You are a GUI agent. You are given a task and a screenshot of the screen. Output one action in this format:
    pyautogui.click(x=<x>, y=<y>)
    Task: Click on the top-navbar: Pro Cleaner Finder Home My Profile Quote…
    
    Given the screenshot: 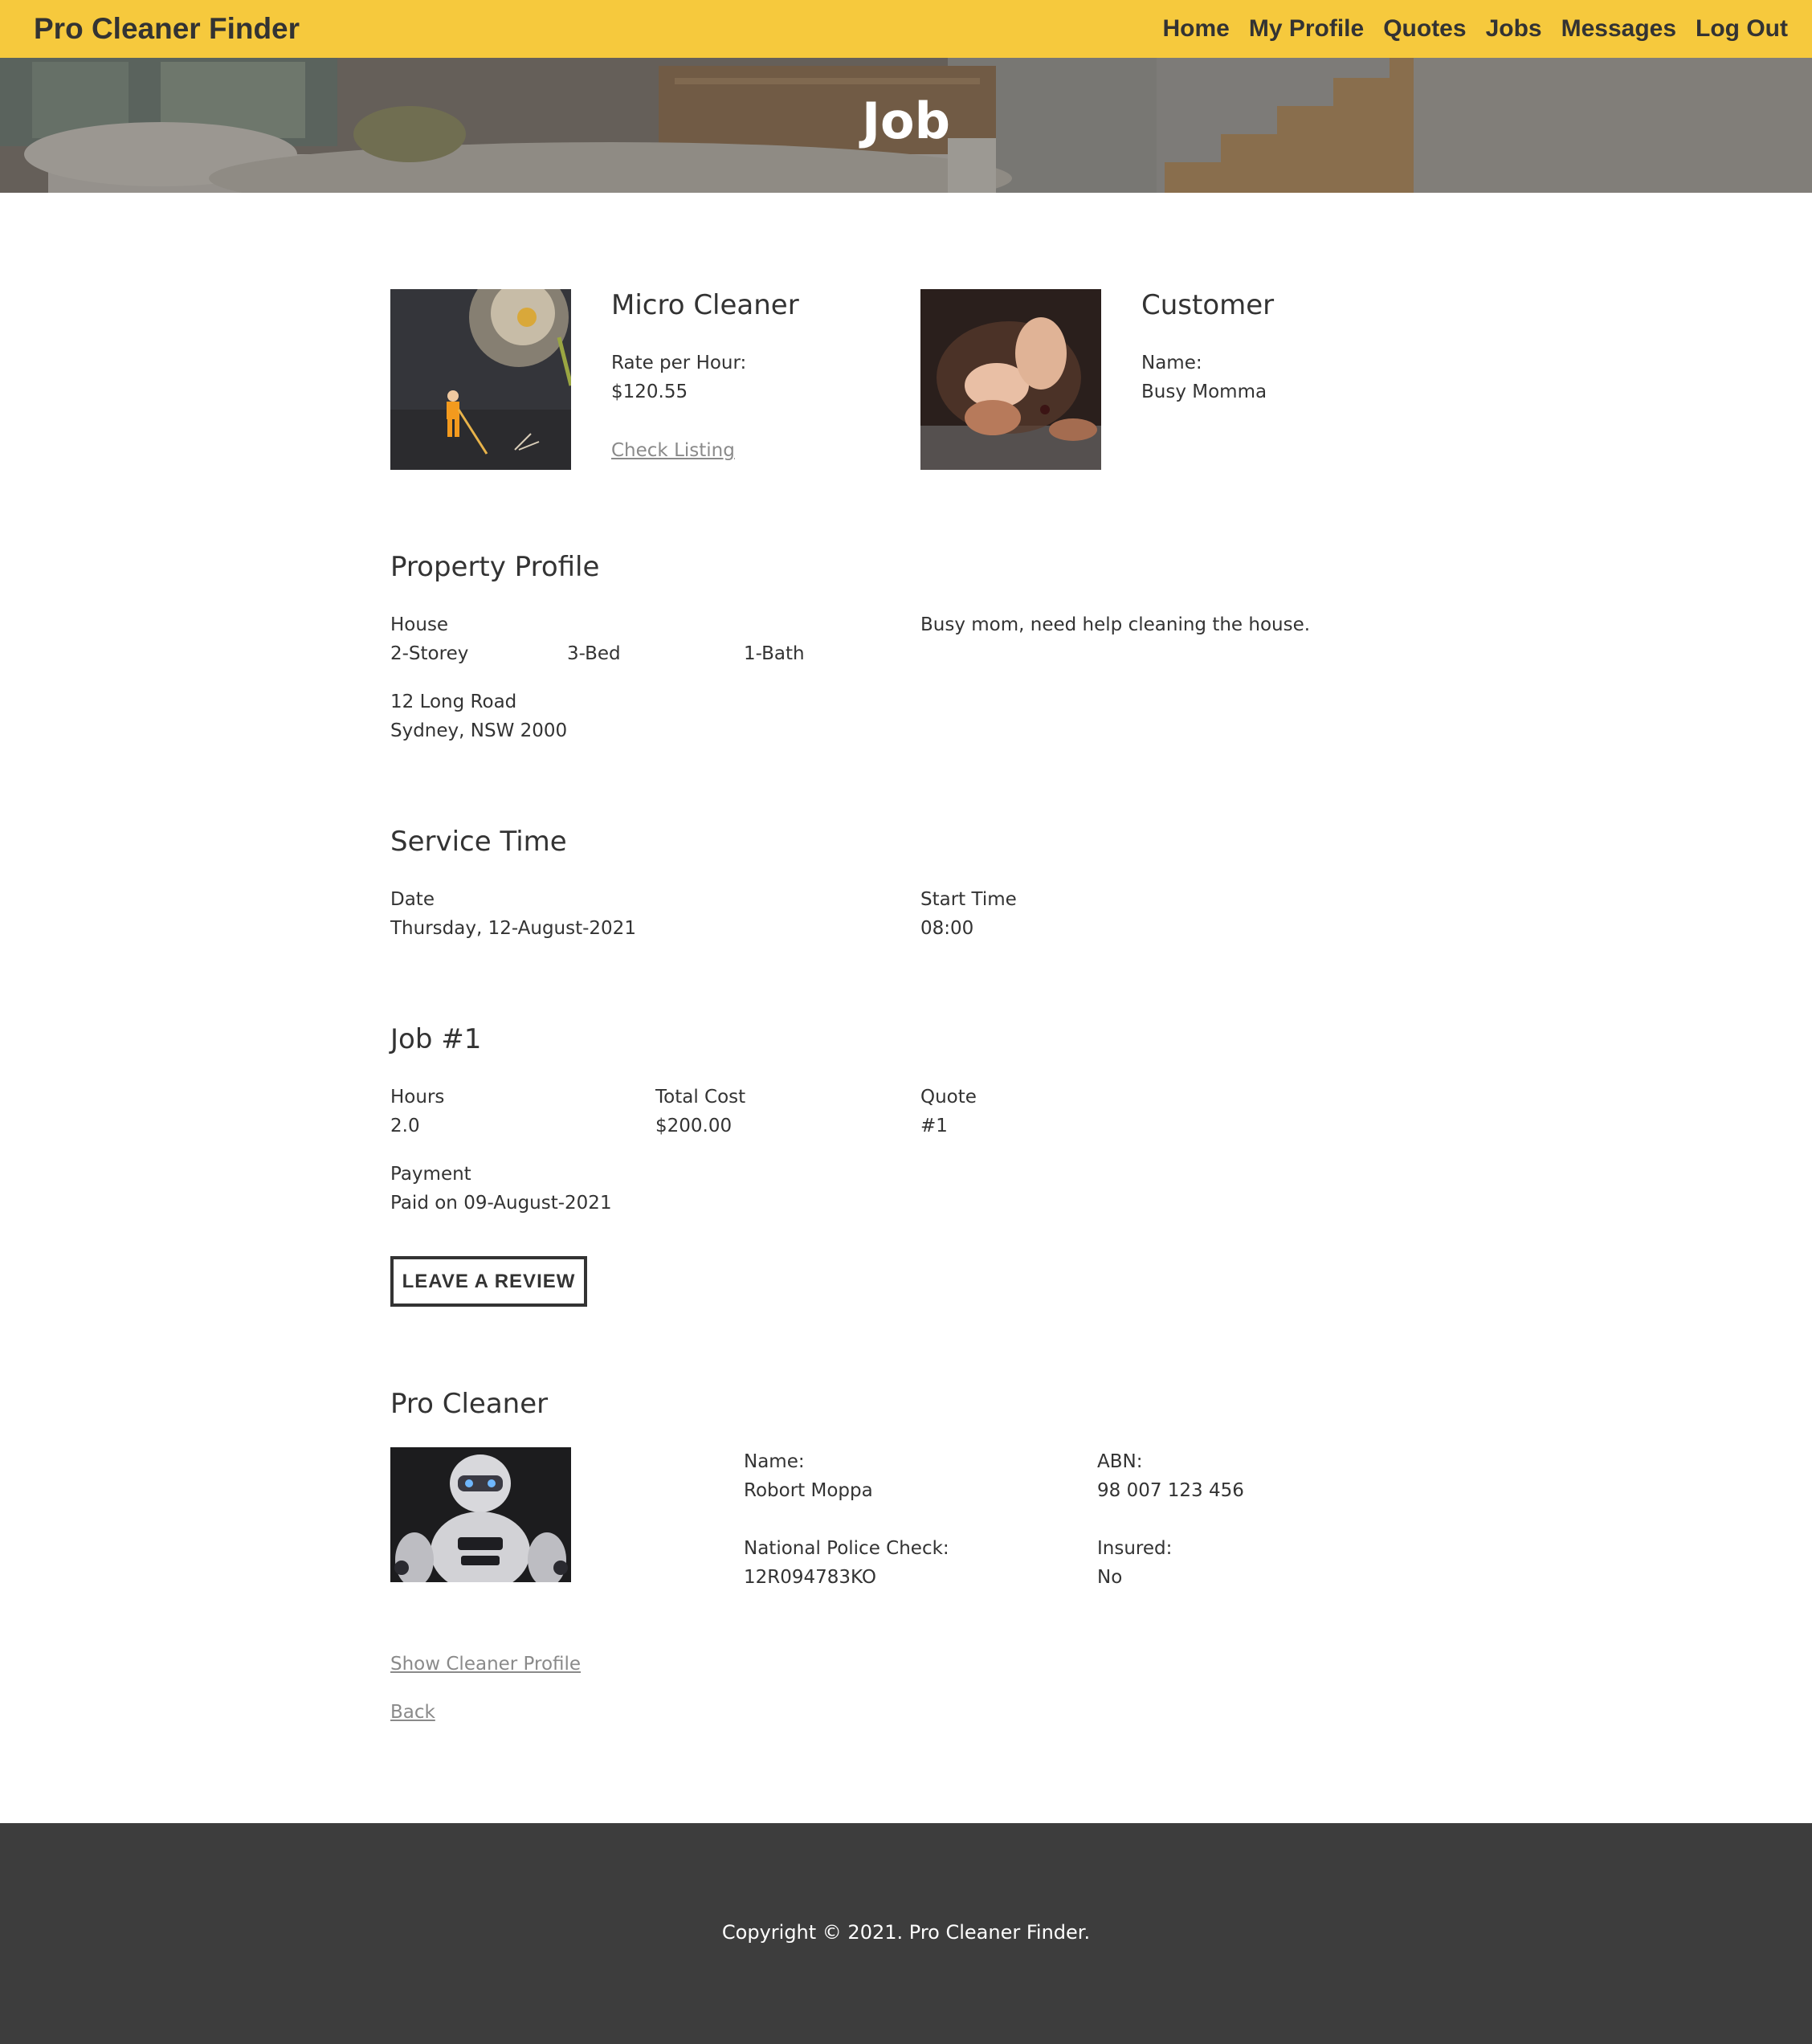 What is the action you would take?
    pyautogui.click(x=906, y=29)
    